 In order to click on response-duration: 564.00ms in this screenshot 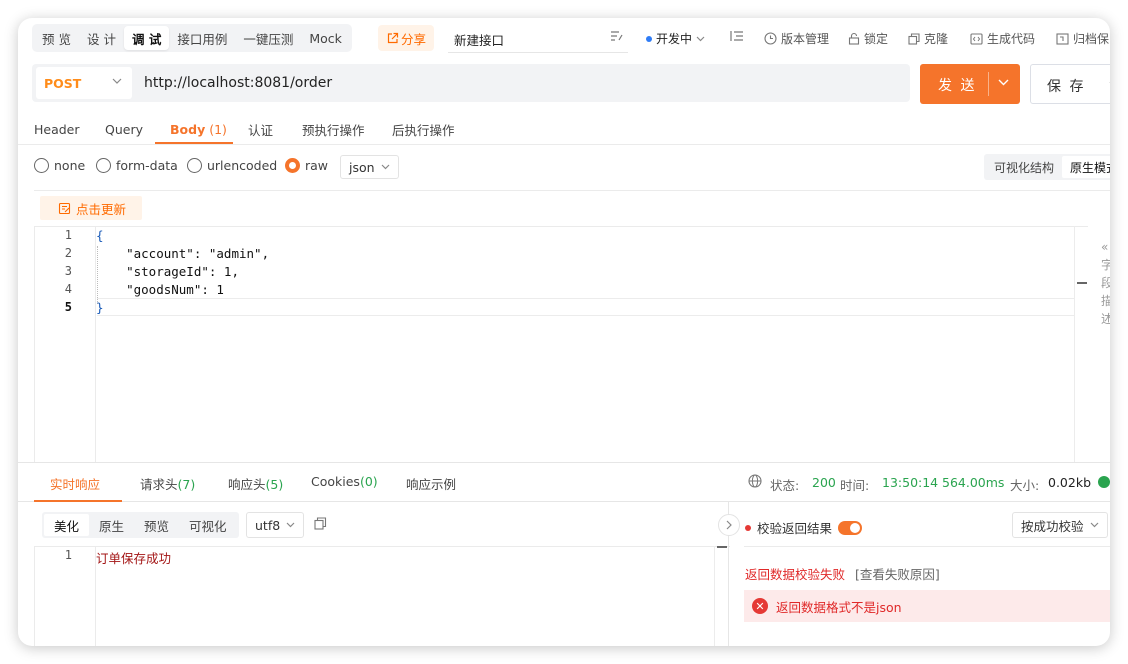, I will do `click(973, 482)`.